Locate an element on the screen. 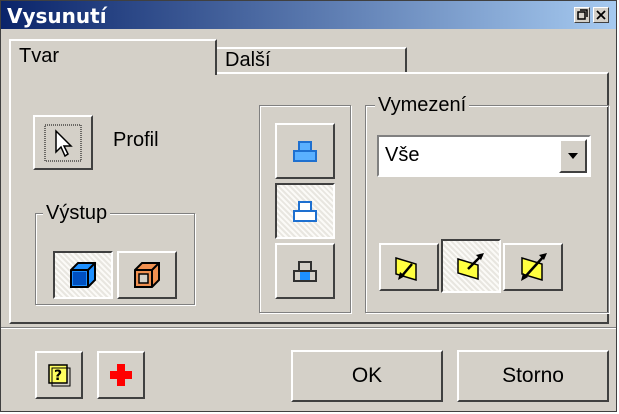  extents-group-label: Vymezení is located at coordinates (422, 105).